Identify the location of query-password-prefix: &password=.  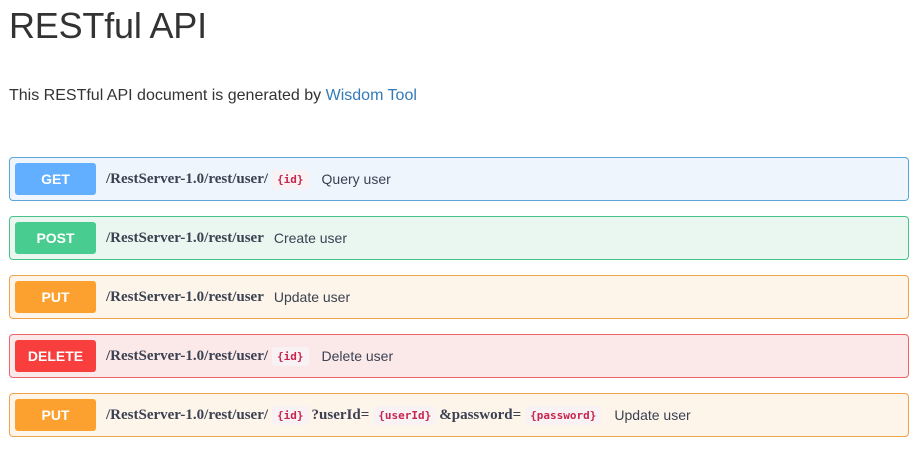
(480, 414).